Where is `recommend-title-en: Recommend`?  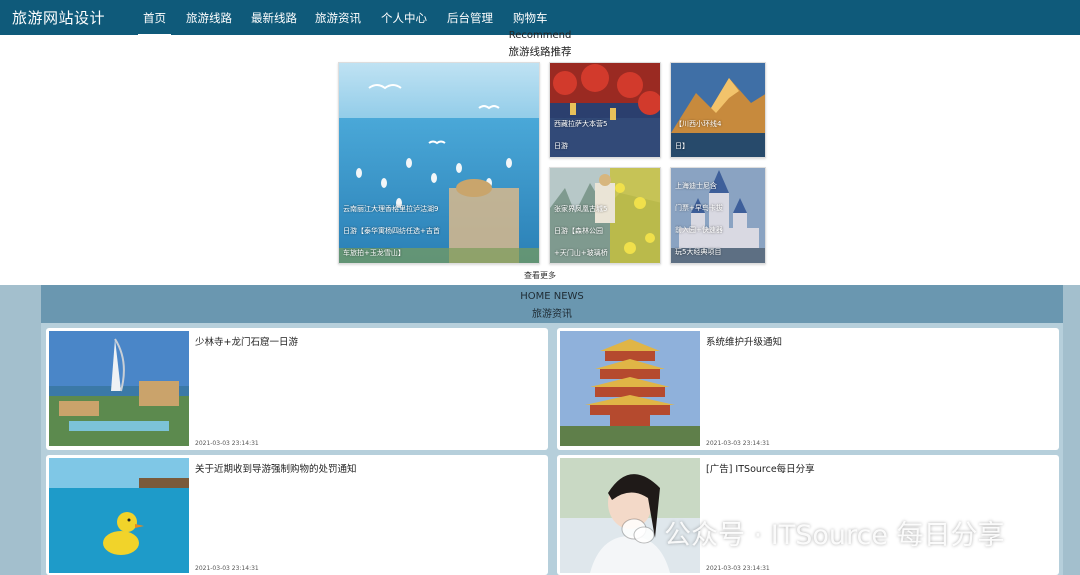 recommend-title-en: Recommend is located at coordinates (540, 35).